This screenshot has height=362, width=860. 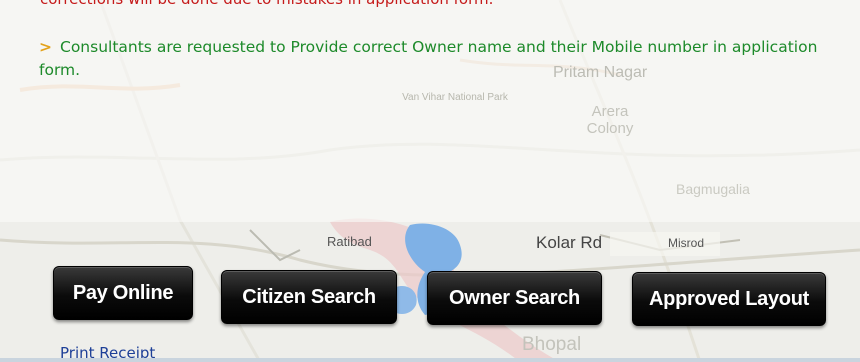 I want to click on bottom-border, so click(x=430, y=360).